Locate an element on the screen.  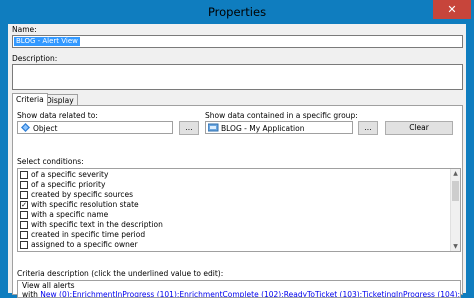
condition-label: with specific resolution state is located at coordinates (85, 204).